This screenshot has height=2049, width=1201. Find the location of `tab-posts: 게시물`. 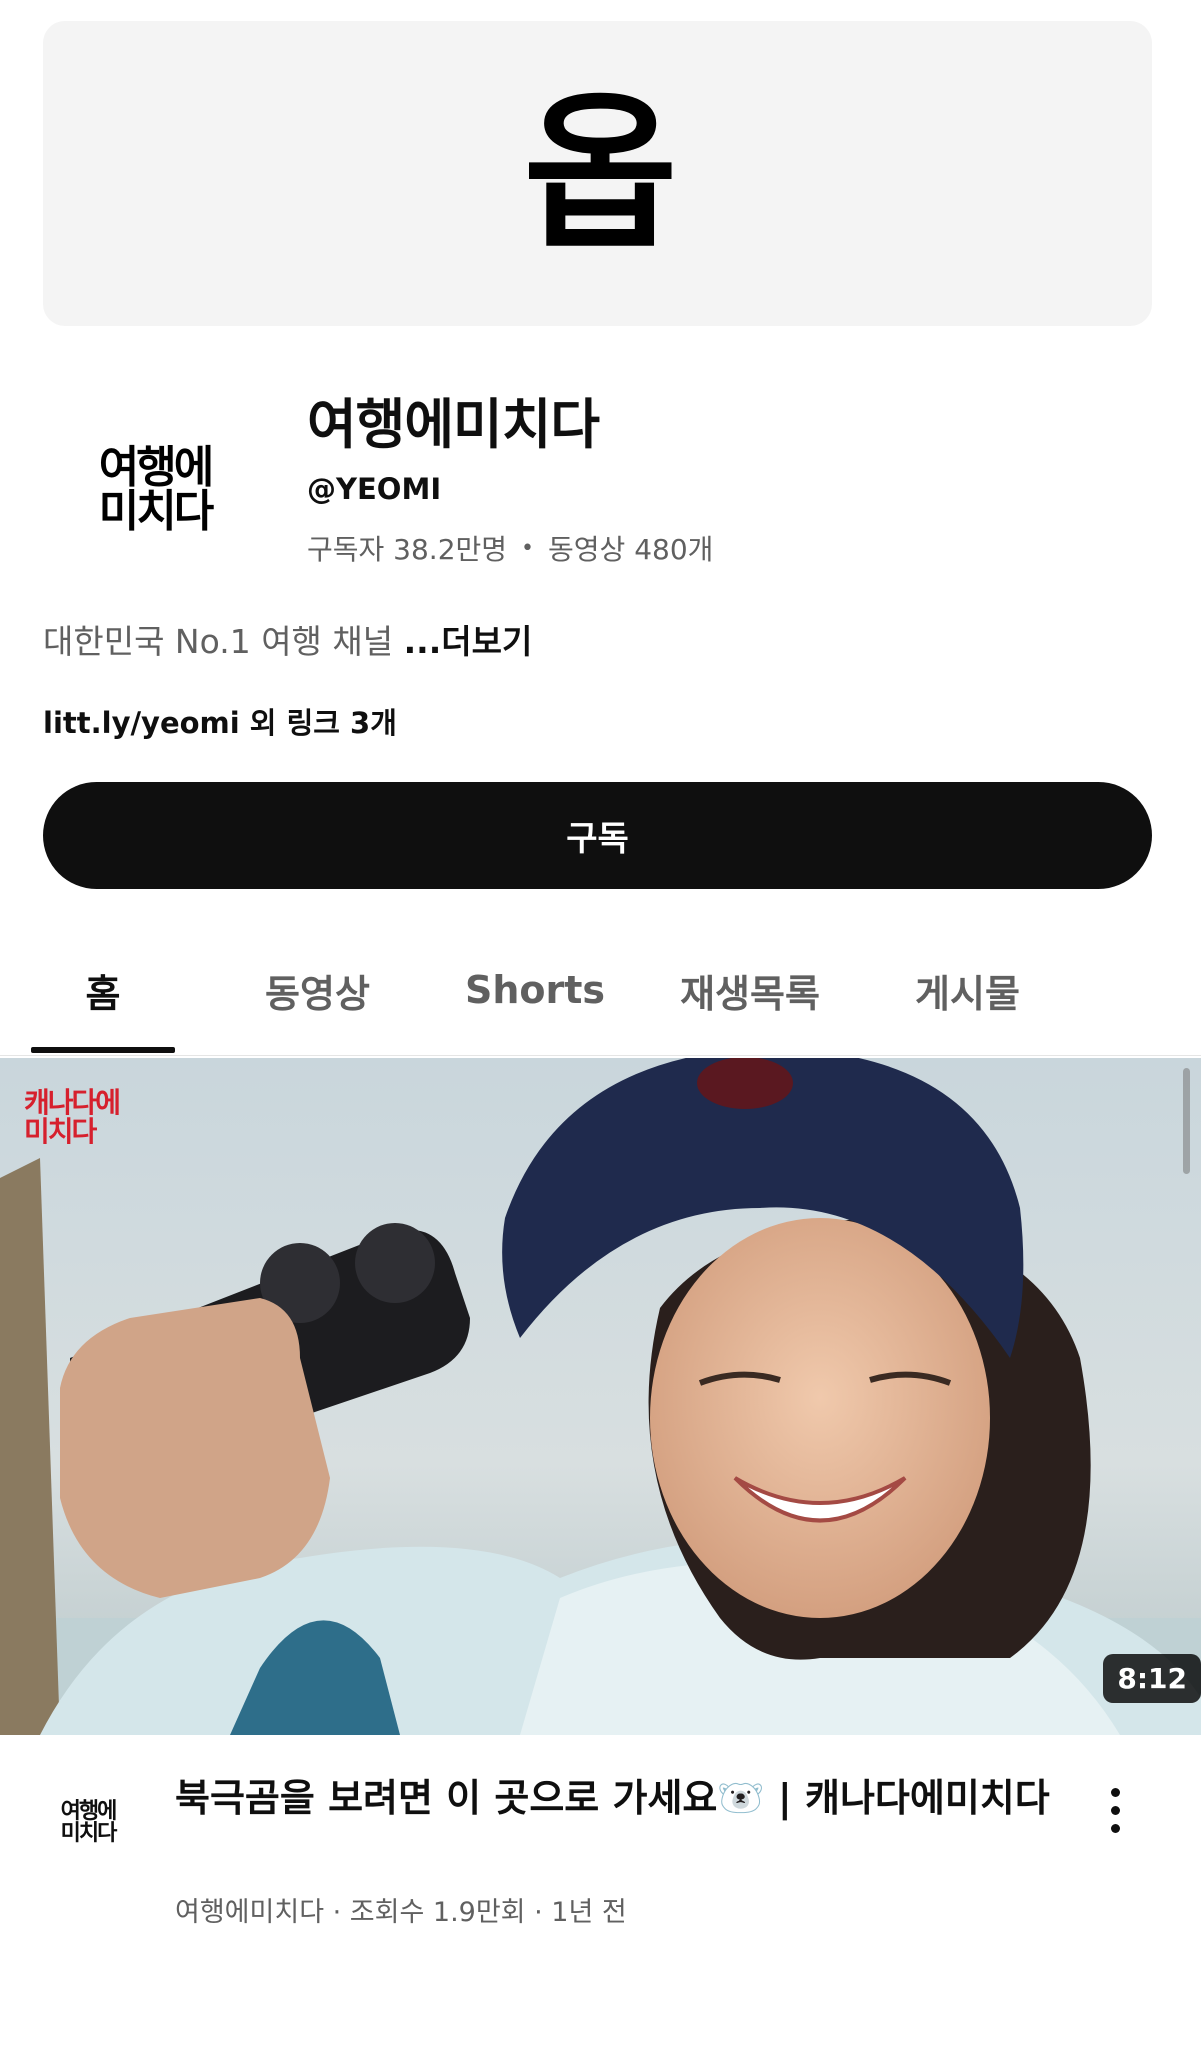

tab-posts: 게시물 is located at coordinates (967, 990).